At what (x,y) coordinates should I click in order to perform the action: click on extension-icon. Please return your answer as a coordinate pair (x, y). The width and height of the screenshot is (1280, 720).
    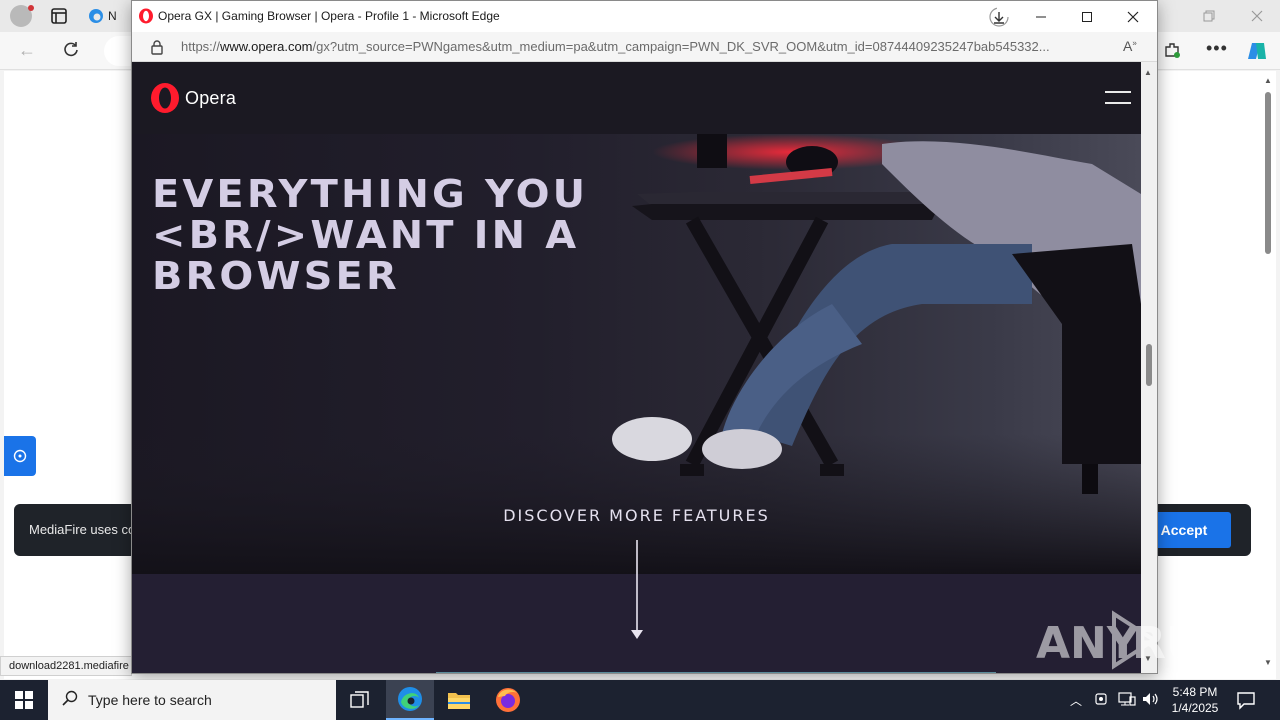
    Looking at the image, I should click on (1172, 52).